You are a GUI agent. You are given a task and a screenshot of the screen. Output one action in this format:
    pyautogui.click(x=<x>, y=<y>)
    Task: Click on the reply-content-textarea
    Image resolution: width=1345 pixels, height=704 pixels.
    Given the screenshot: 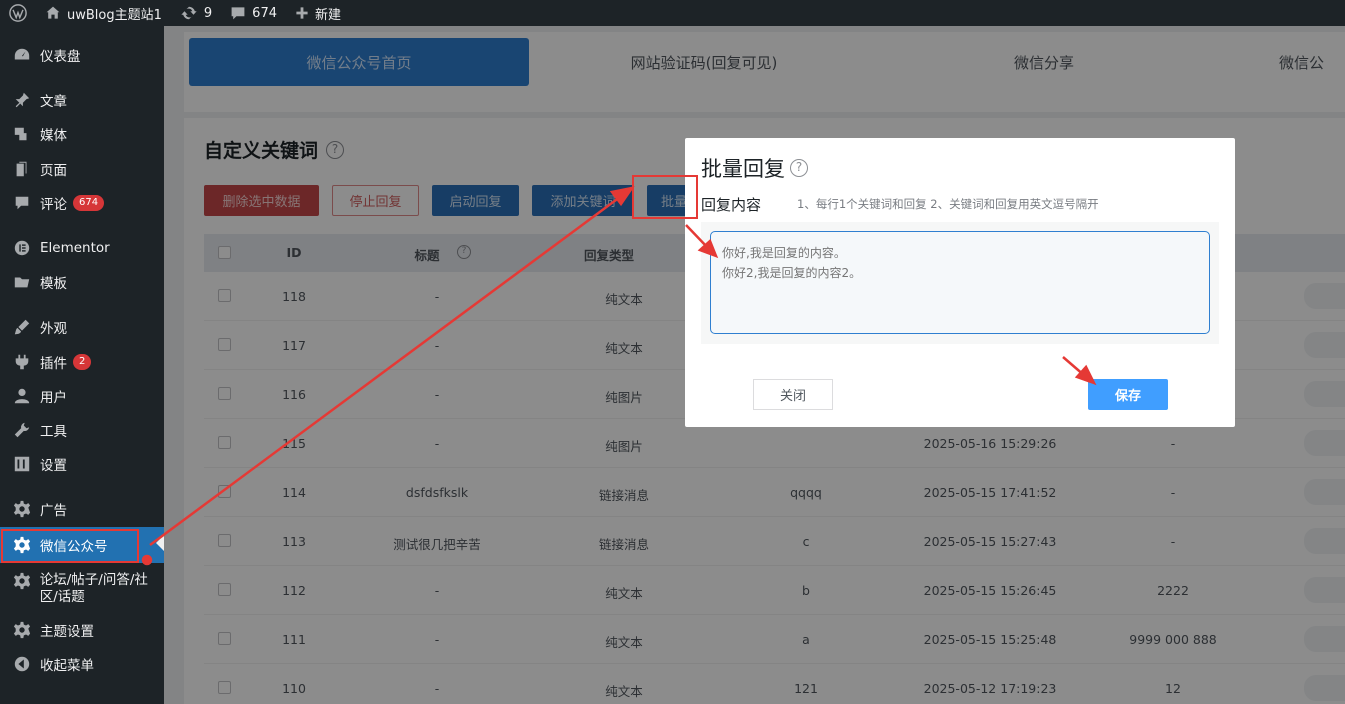 What is the action you would take?
    pyautogui.click(x=960, y=282)
    